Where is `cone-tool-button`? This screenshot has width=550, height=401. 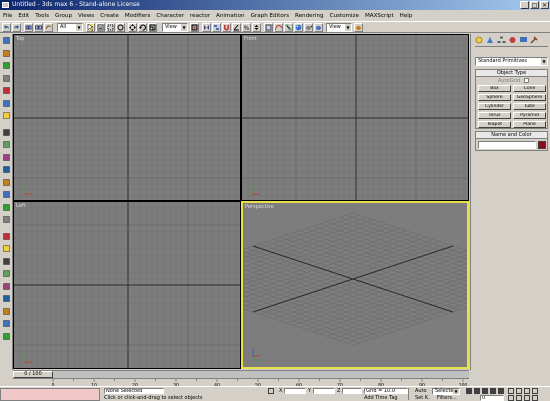 cone-tool-button is located at coordinates (6, 103).